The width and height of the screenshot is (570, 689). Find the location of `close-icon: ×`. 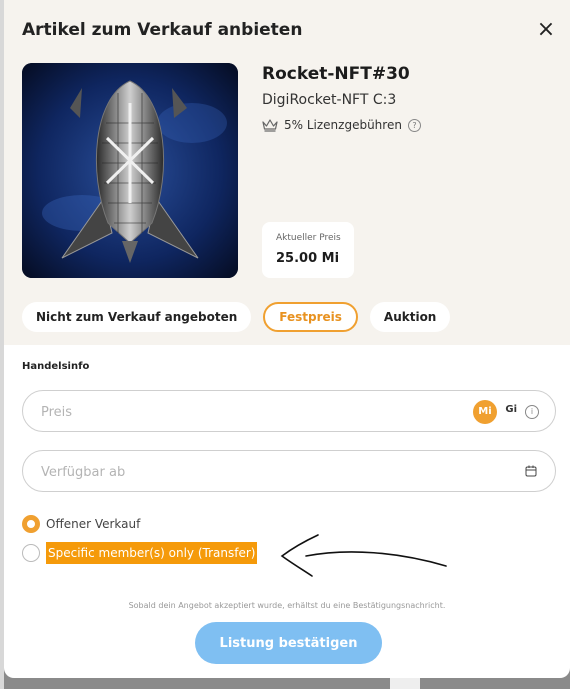

close-icon: × is located at coordinates (546, 30).